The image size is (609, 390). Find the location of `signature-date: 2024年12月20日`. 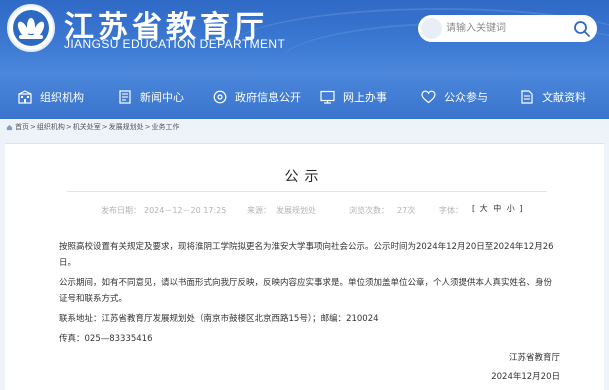

signature-date: 2024年12月20日 is located at coordinates (525, 377).